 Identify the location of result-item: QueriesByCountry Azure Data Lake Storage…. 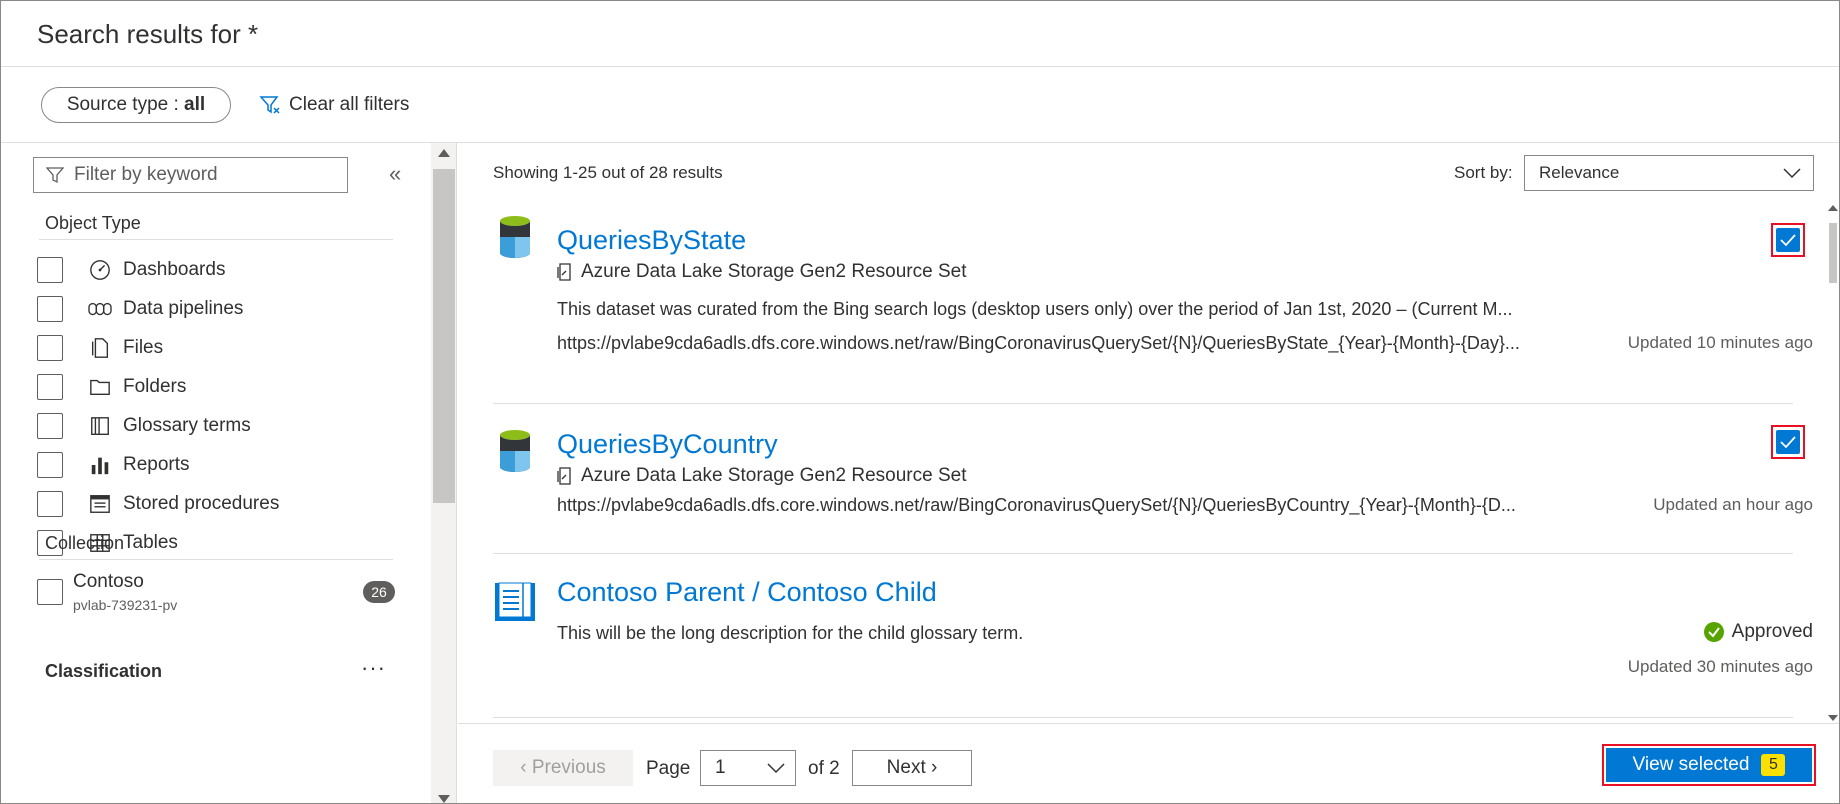
(1153, 482).